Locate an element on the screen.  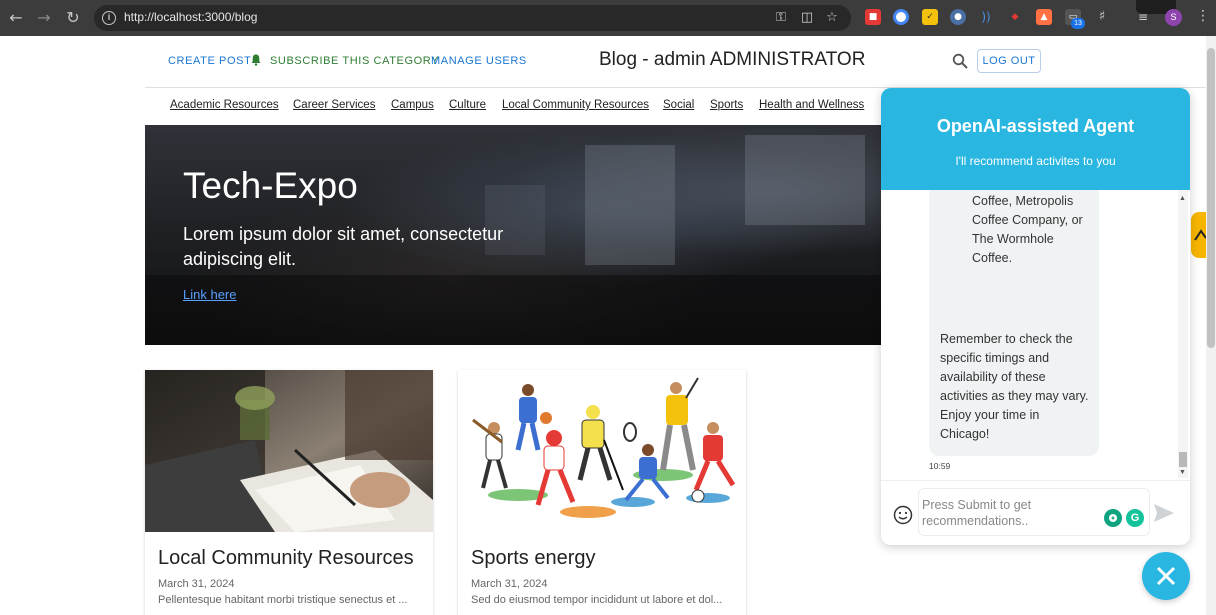
hero-title: Tech-Expo is located at coordinates (270, 185).